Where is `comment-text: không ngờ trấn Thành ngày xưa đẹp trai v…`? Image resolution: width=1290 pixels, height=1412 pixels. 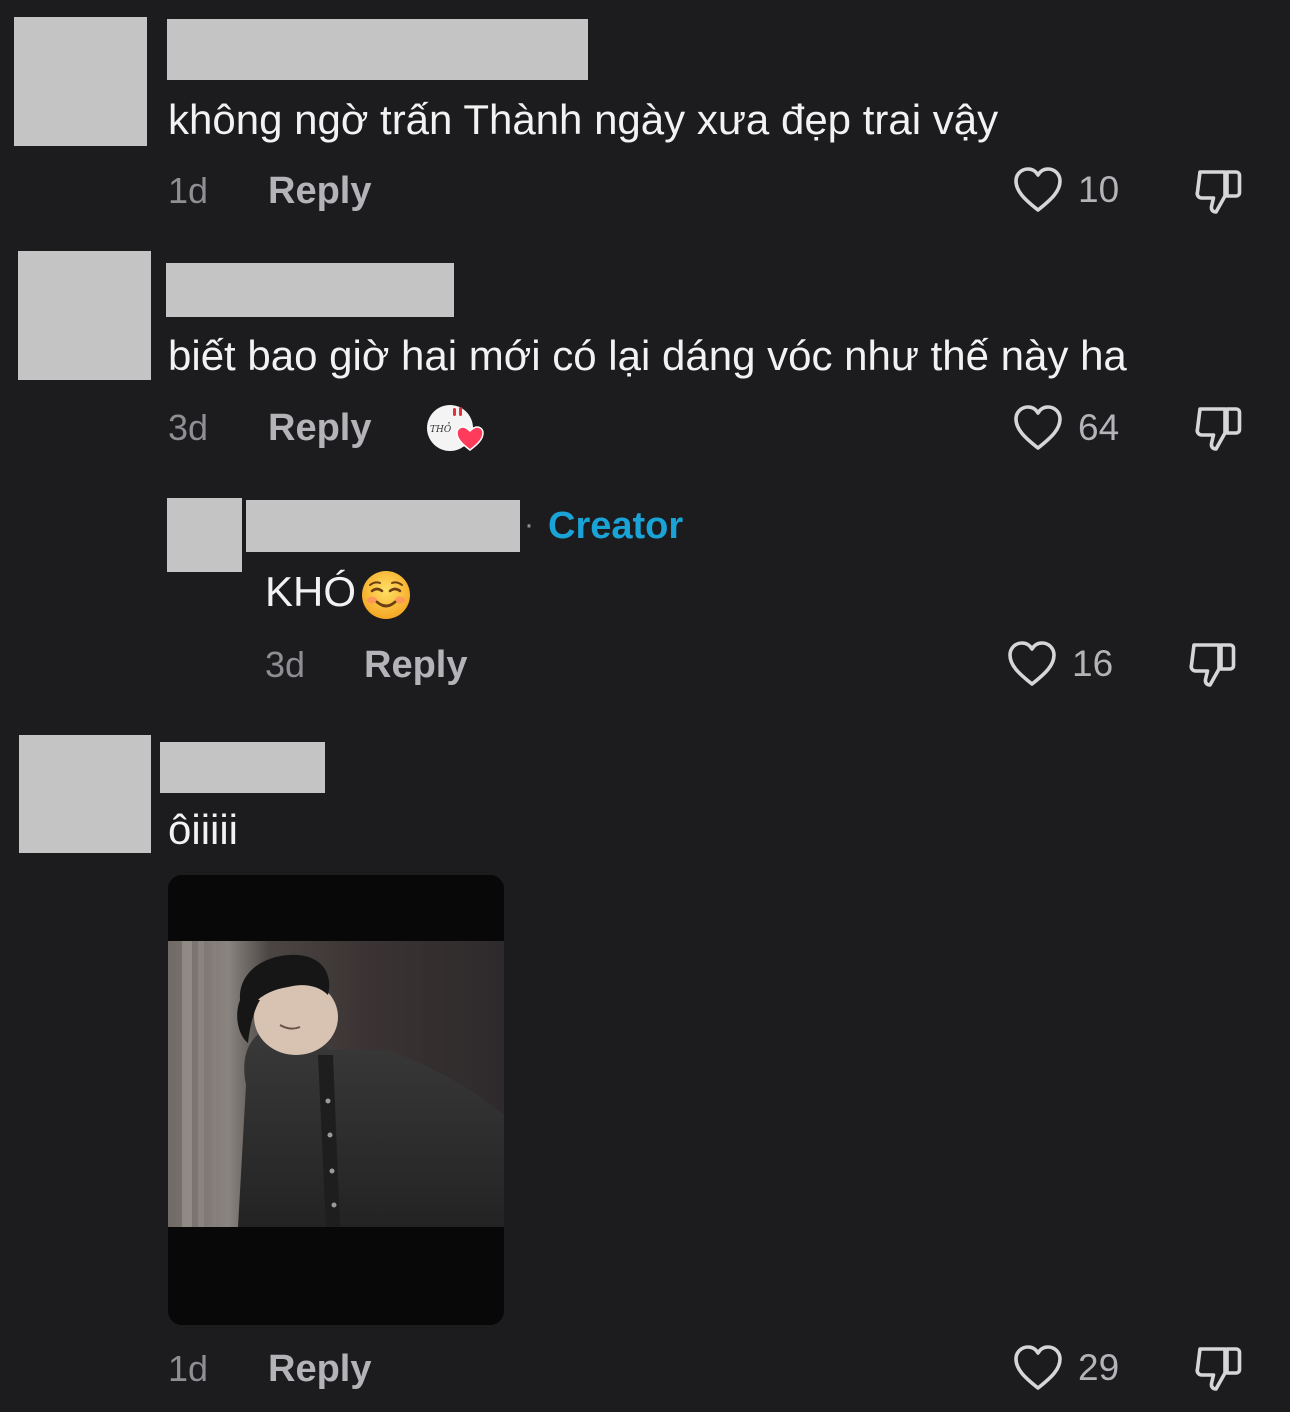 comment-text: không ngờ trấn Thành ngày xưa đẹp trai v… is located at coordinates (583, 119).